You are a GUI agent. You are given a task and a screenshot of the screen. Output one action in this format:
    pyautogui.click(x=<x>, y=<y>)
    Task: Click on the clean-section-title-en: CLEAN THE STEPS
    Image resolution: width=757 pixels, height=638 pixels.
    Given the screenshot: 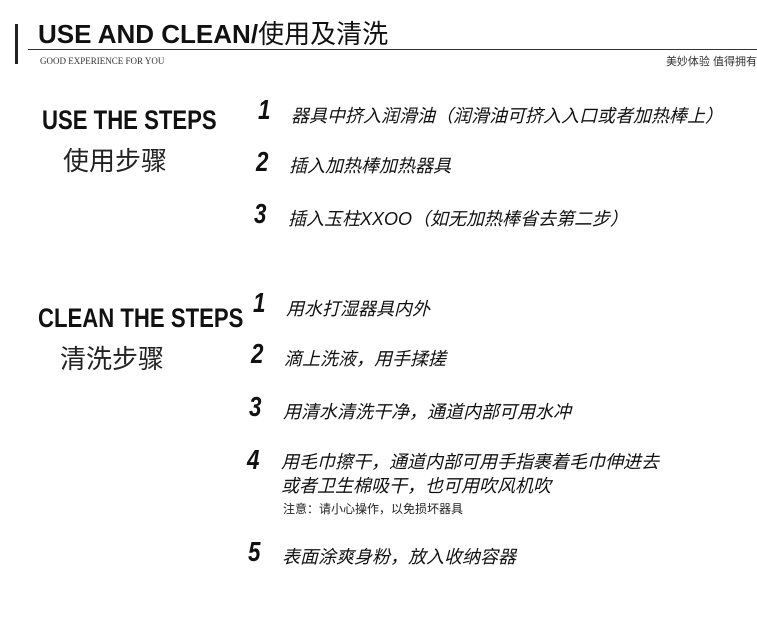 What is the action you would take?
    pyautogui.click(x=141, y=318)
    